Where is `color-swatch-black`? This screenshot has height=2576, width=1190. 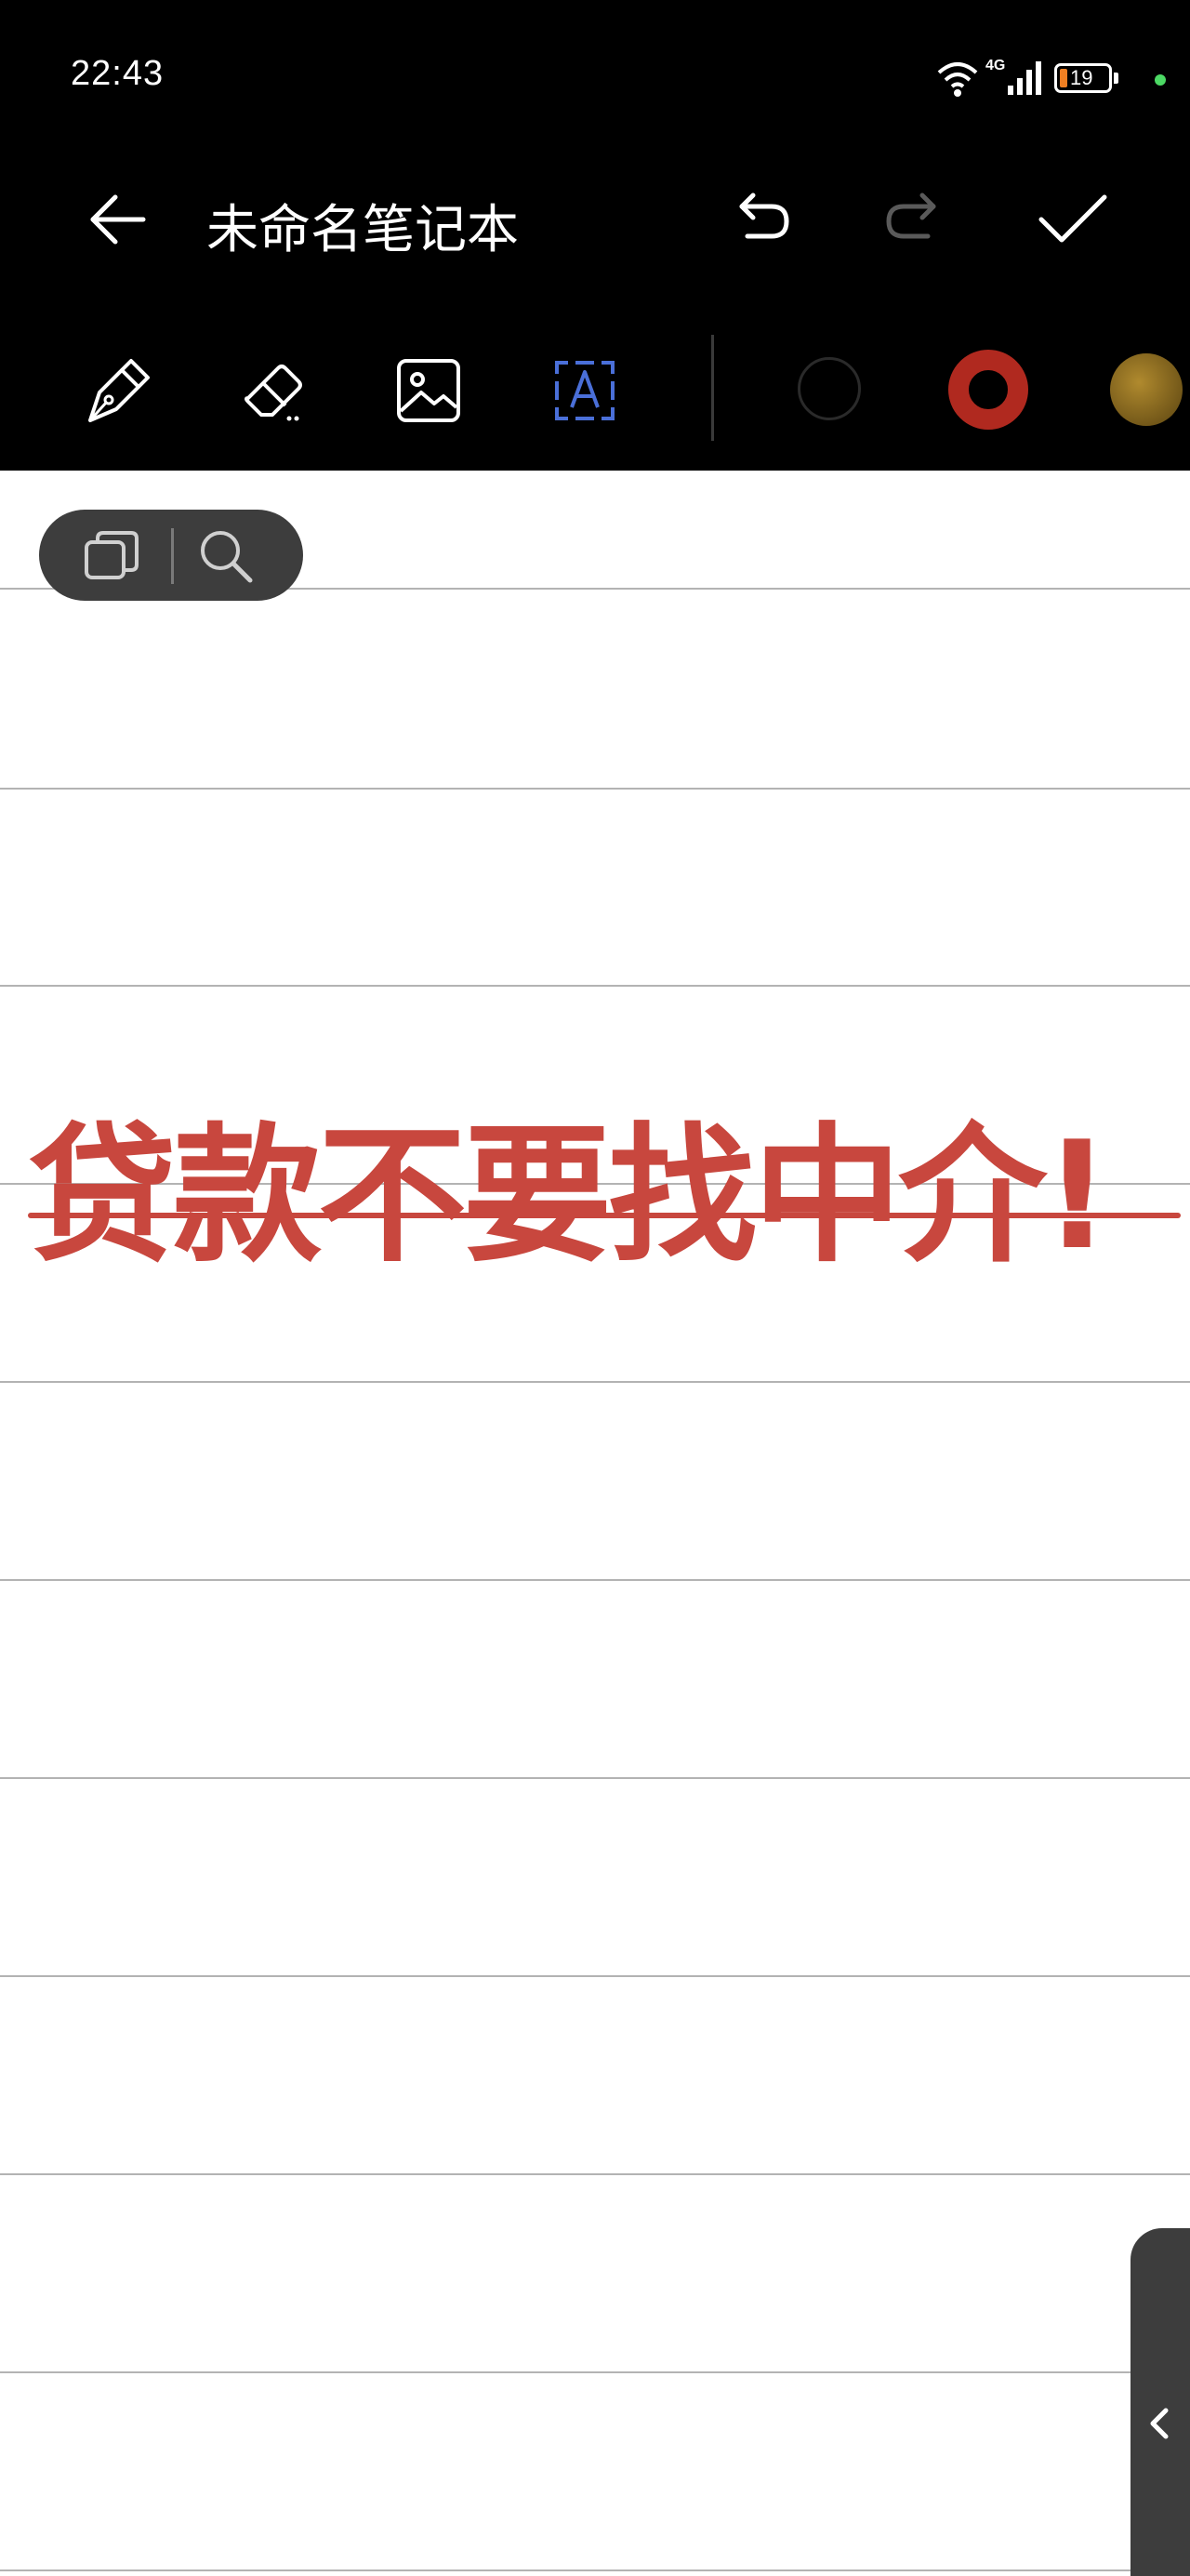
color-swatch-black is located at coordinates (829, 388).